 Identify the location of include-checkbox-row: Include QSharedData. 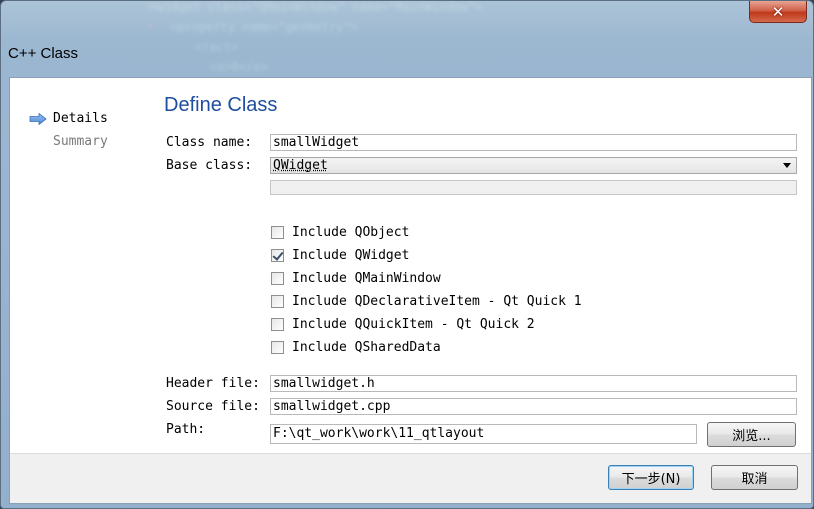
(356, 347).